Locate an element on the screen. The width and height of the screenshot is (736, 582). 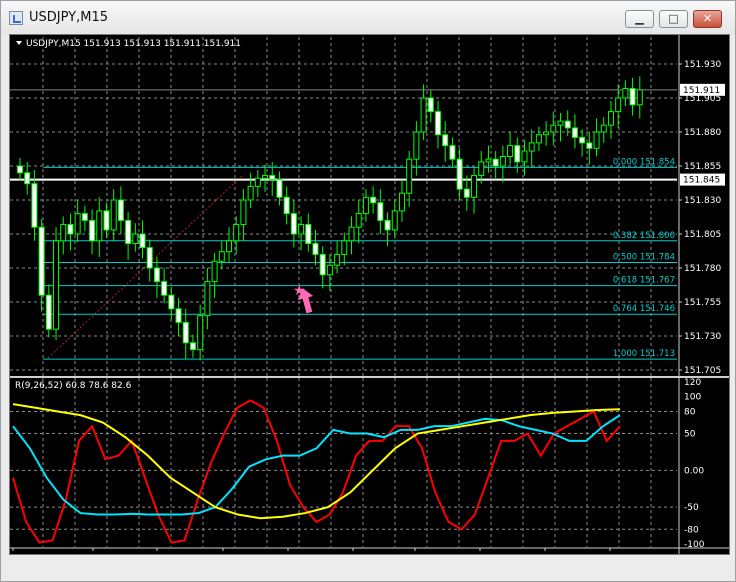
price-tick-label: 151.855 is located at coordinates (702, 167).